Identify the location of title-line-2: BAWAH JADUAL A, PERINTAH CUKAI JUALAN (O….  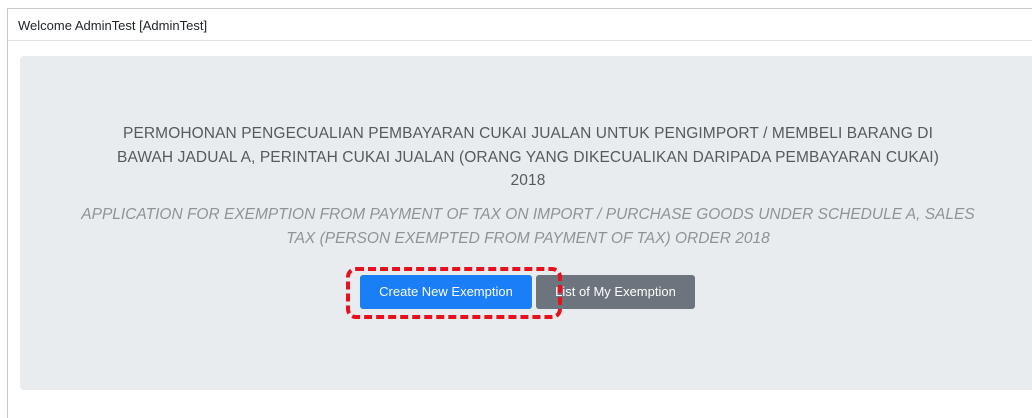
(528, 157).